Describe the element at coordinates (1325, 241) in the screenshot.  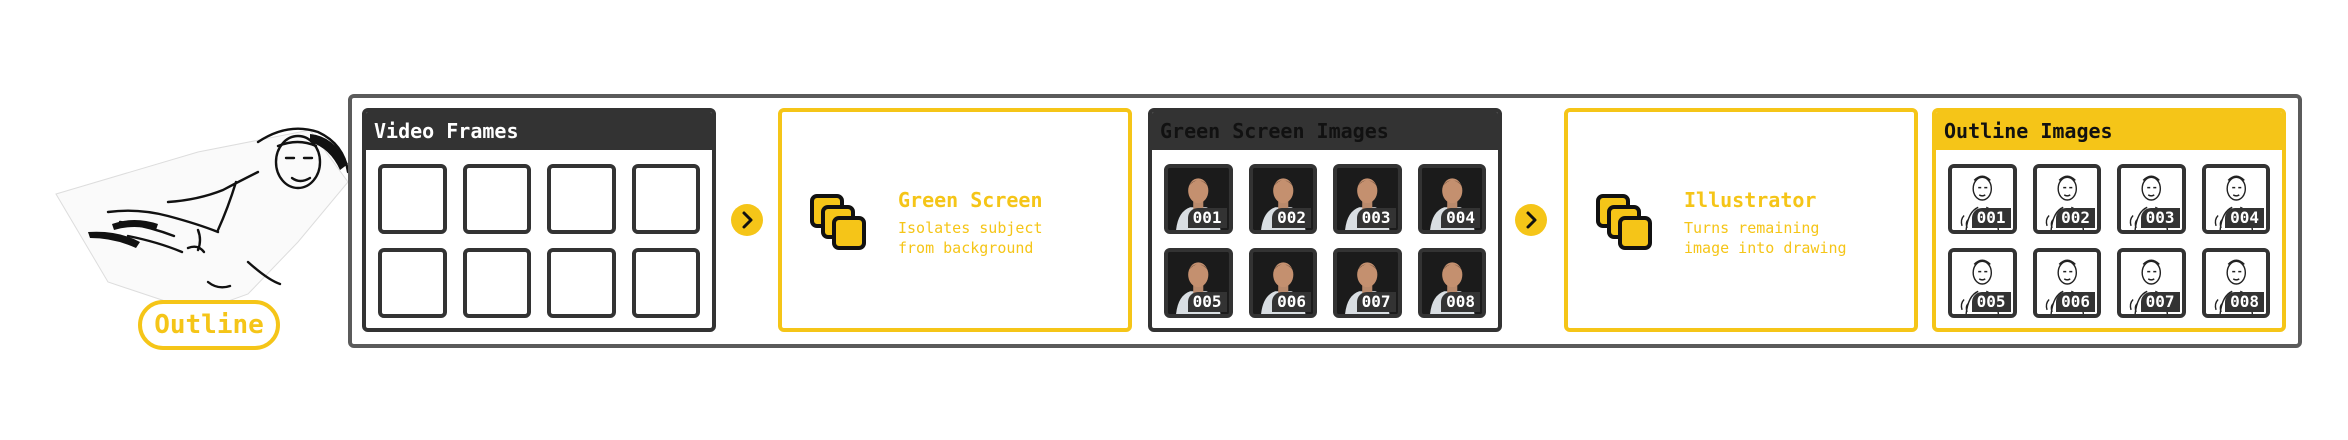
I see `green-screen-images-grid: 001 002 003 004 005 006 007 008` at that location.